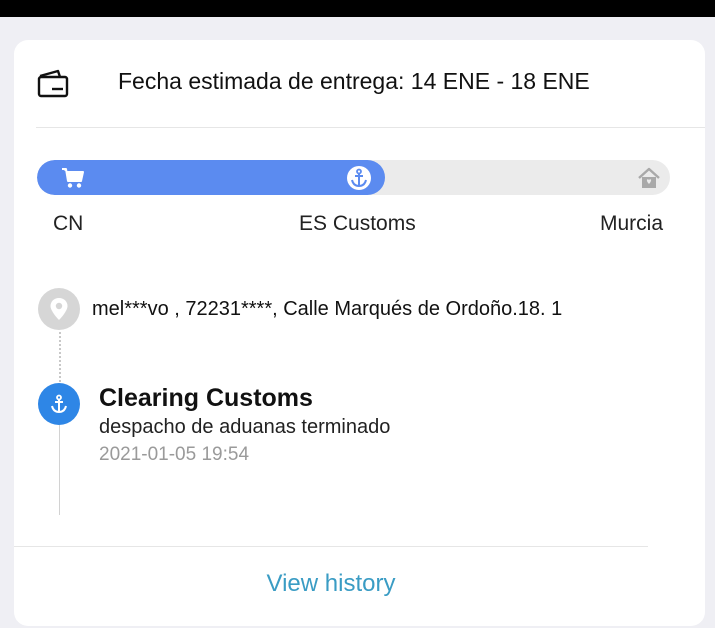  What do you see at coordinates (649, 177) in the screenshot?
I see `home-icon` at bounding box center [649, 177].